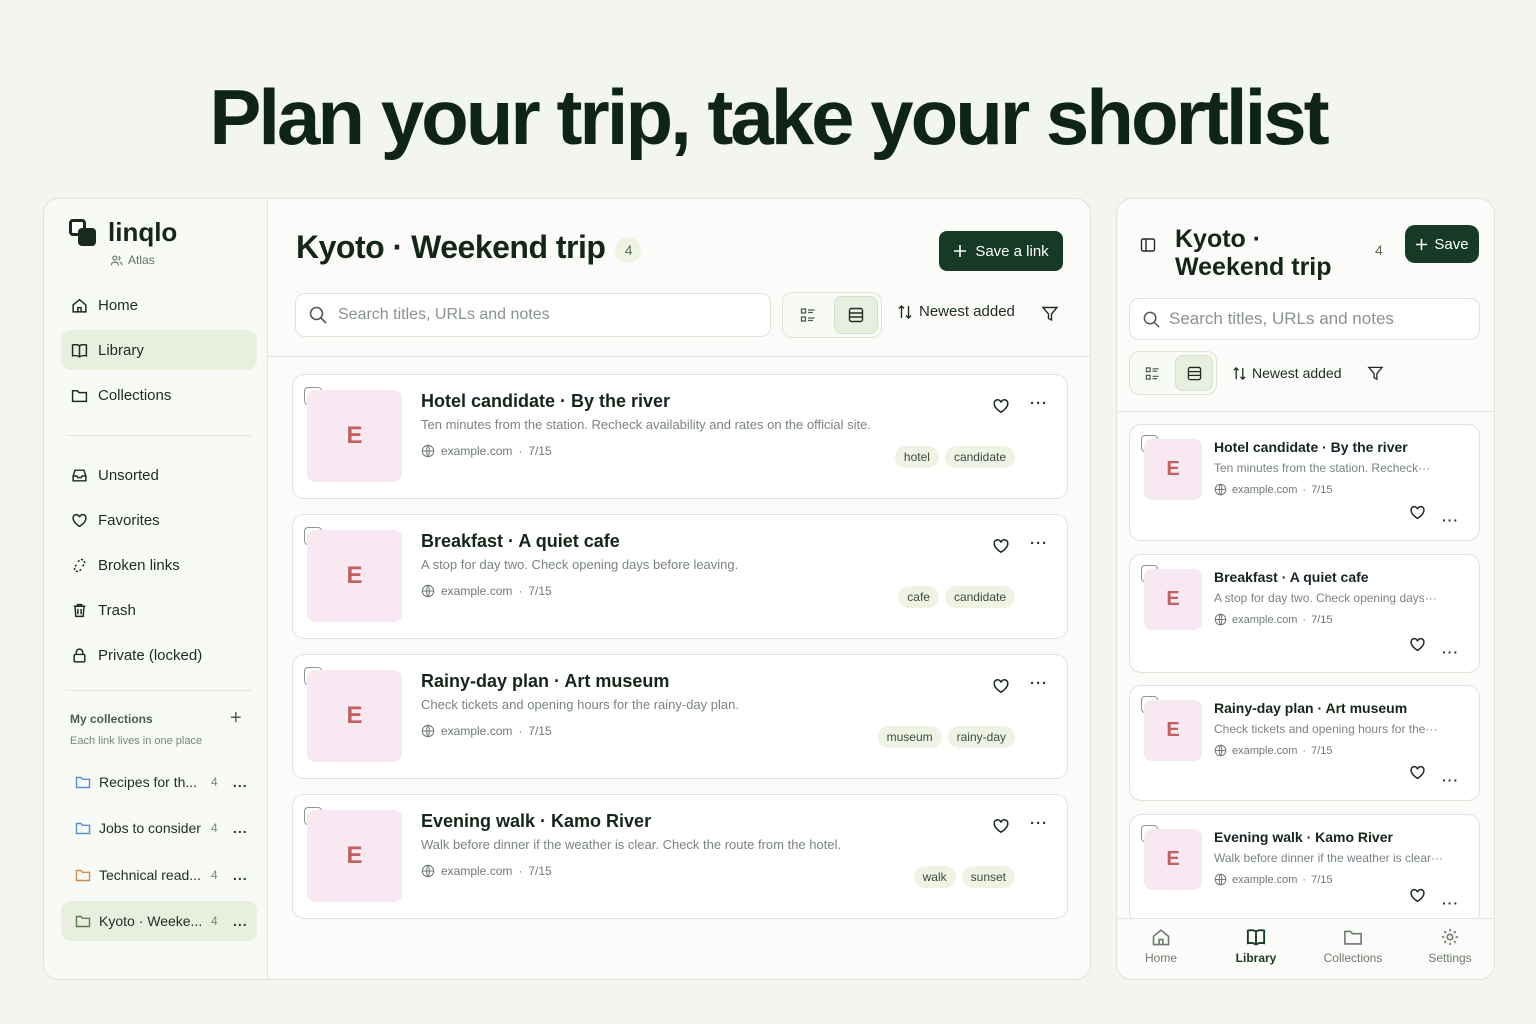 Image resolution: width=1536 pixels, height=1024 pixels. Describe the element at coordinates (117, 610) in the screenshot. I see `nav-label: Trash` at that location.